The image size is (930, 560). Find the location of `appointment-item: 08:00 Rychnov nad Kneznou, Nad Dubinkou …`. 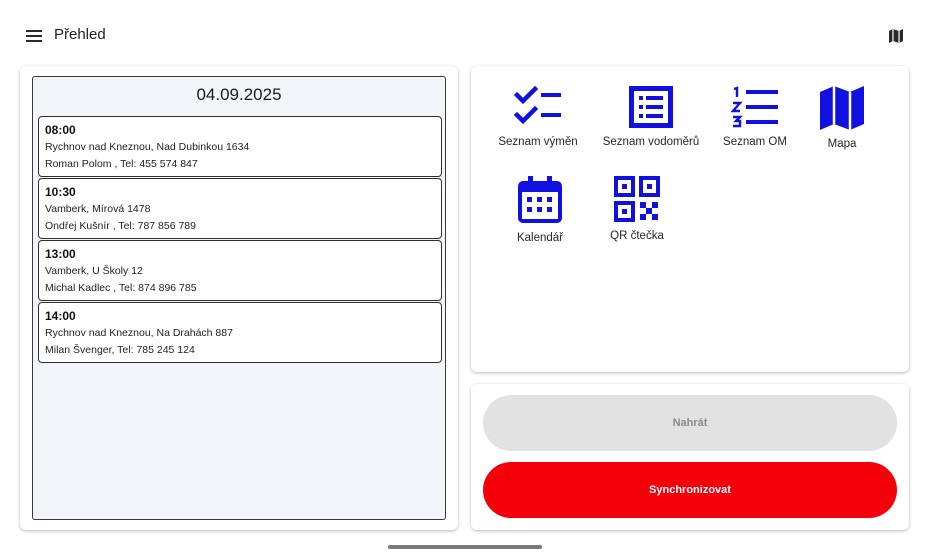

appointment-item: 08:00 Rychnov nad Kneznou, Nad Dubinkou … is located at coordinates (240, 146).